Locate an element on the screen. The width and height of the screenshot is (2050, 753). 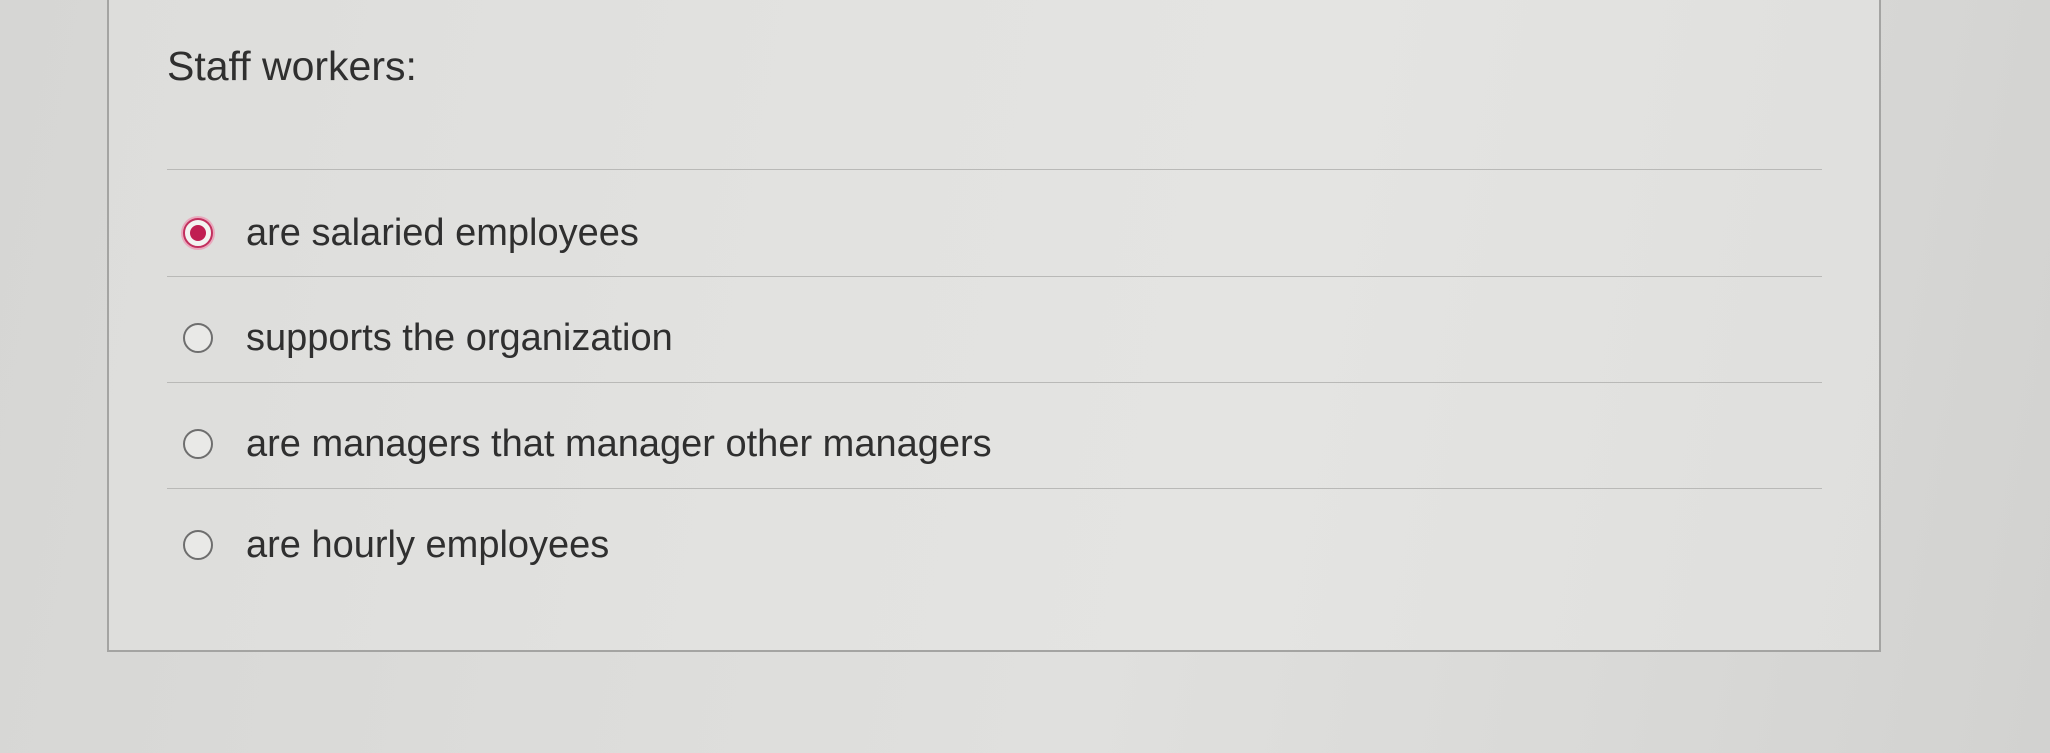
option-label: are salaried employees is located at coordinates (442, 233).